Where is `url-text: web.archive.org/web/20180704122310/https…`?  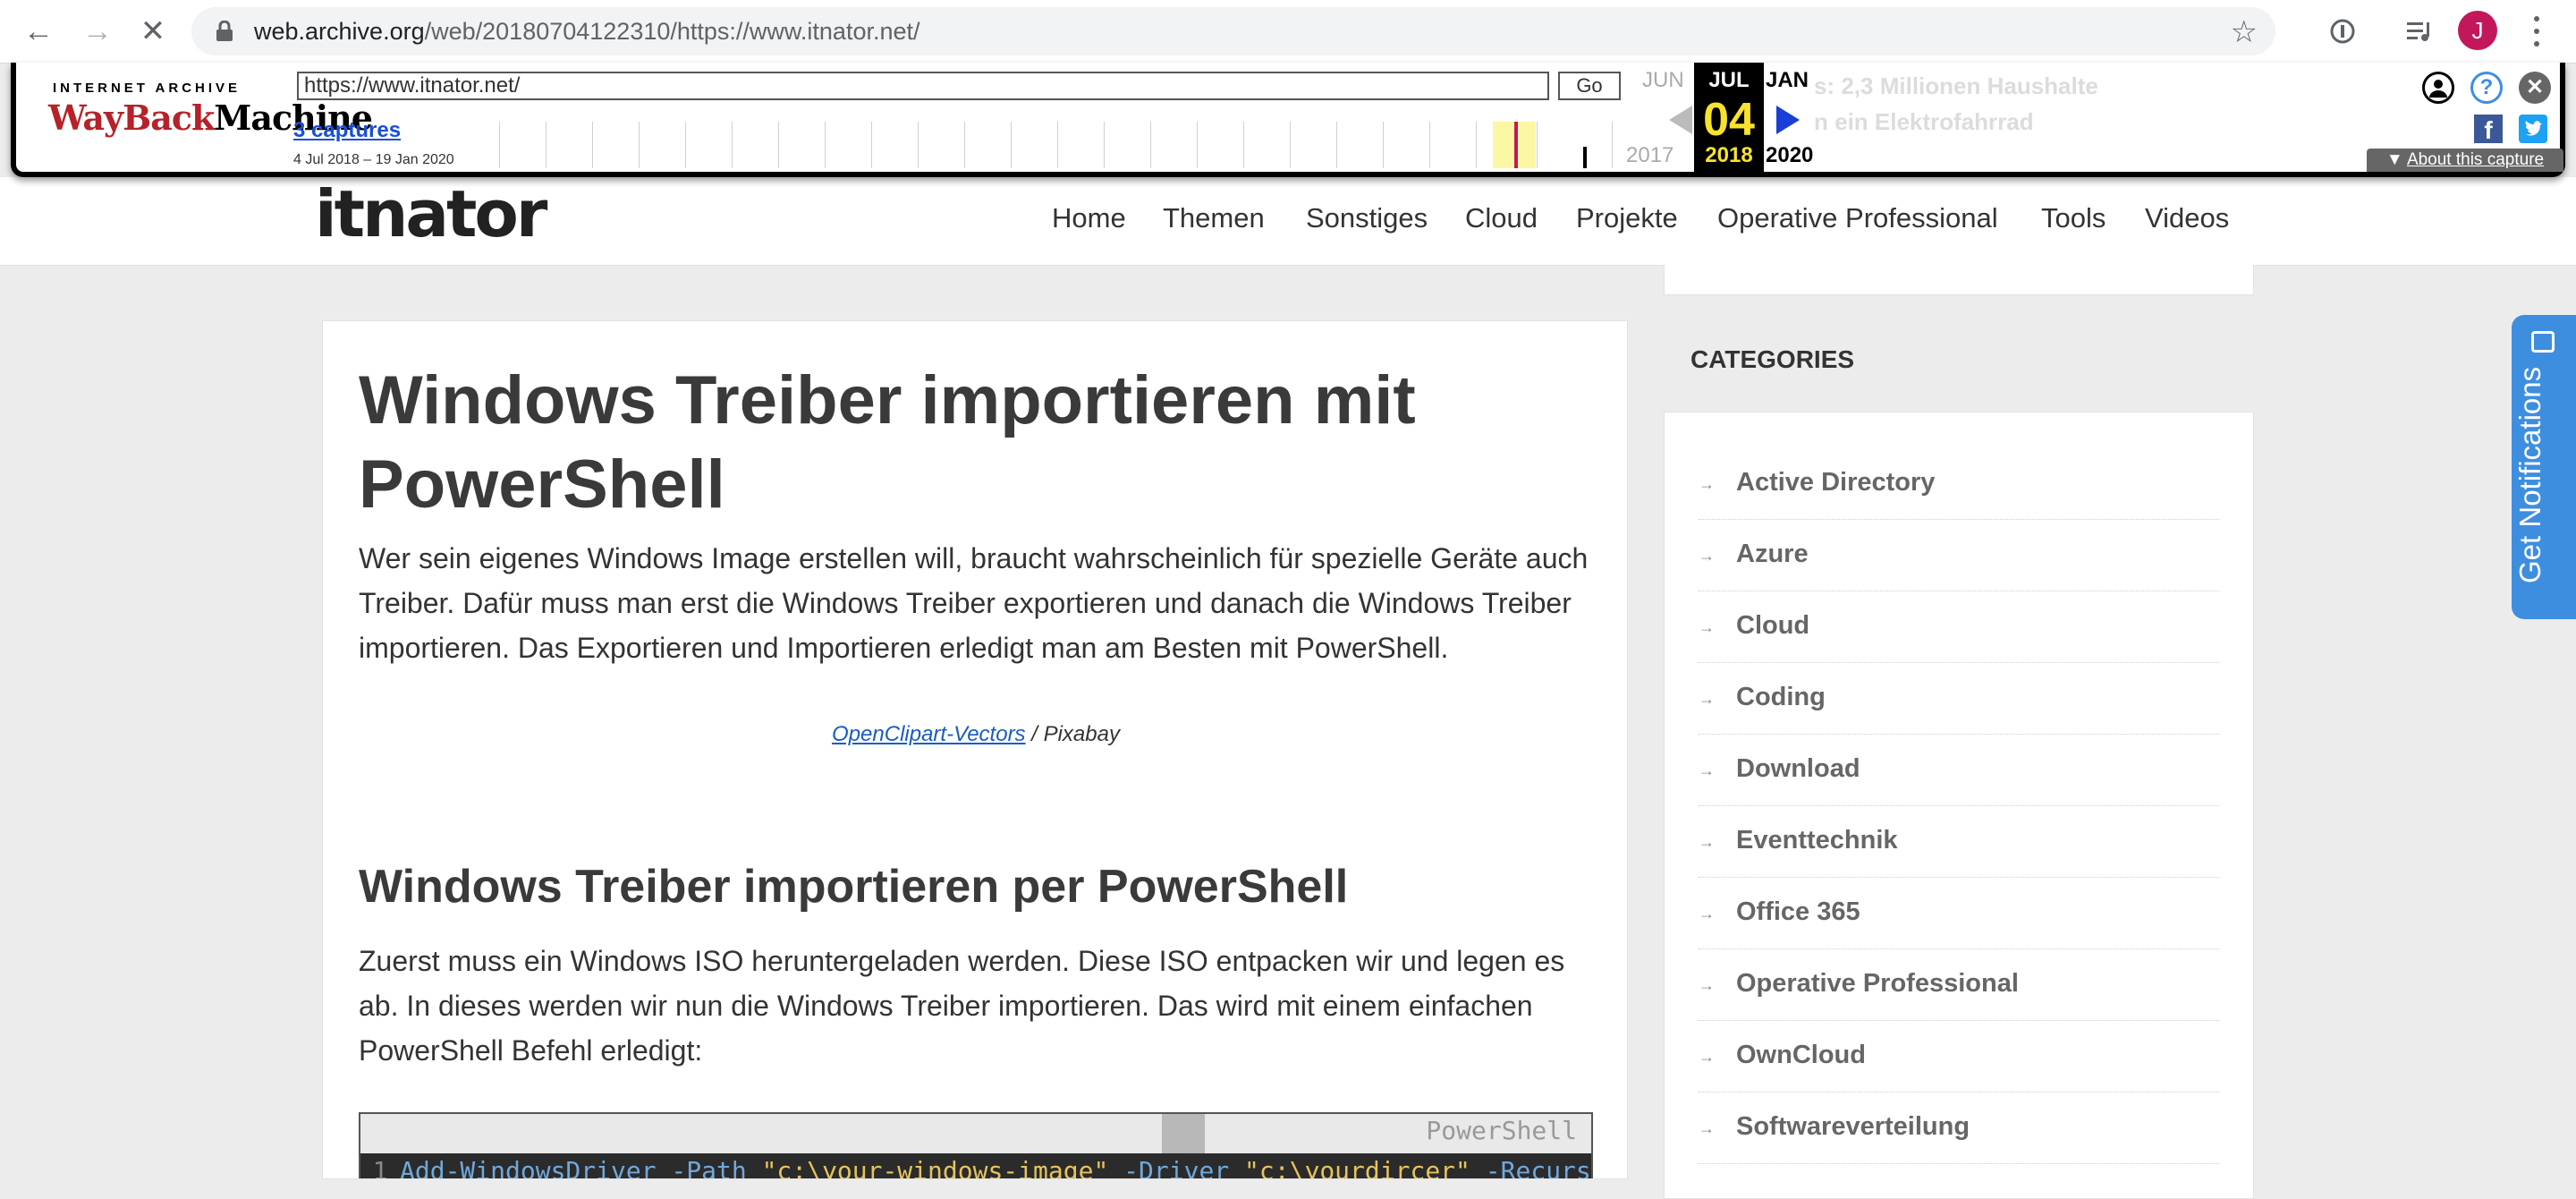
url-text: web.archive.org/web/20180704122310/https… is located at coordinates (587, 31).